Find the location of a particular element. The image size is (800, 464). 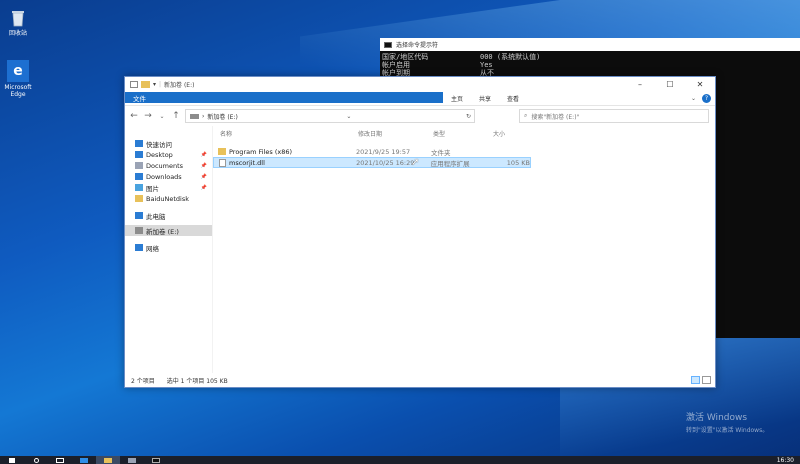

cmd-line: 帐户启用 Yes is located at coordinates (590, 65).